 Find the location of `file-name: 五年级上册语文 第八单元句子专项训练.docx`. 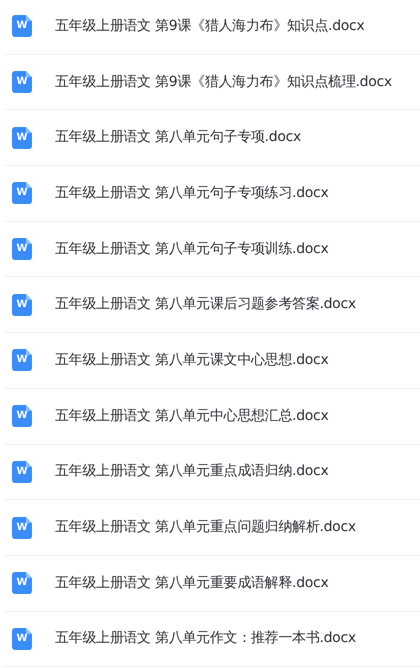

file-name: 五年级上册语文 第八单元句子专项训练.docx is located at coordinates (191, 249).